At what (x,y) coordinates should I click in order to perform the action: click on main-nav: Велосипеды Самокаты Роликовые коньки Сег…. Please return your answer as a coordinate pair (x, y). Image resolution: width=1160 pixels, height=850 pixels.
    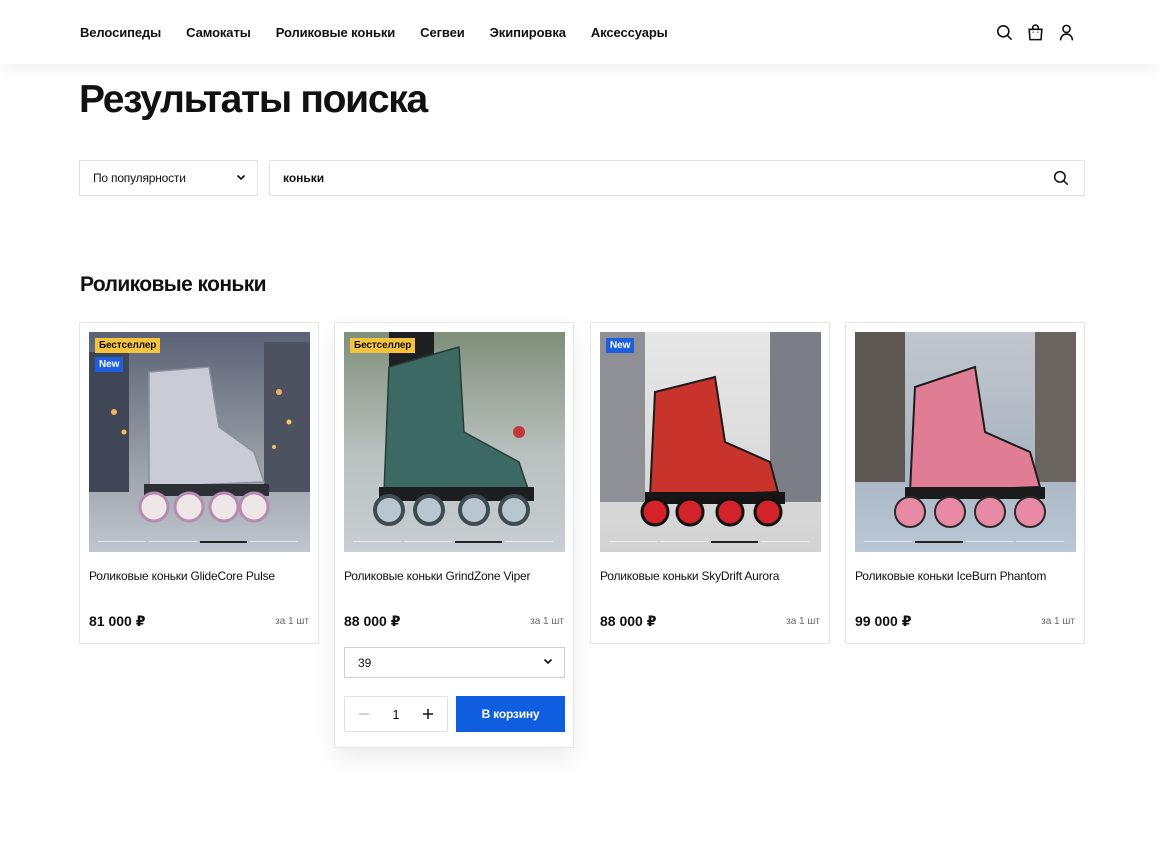
    Looking at the image, I should click on (386, 32).